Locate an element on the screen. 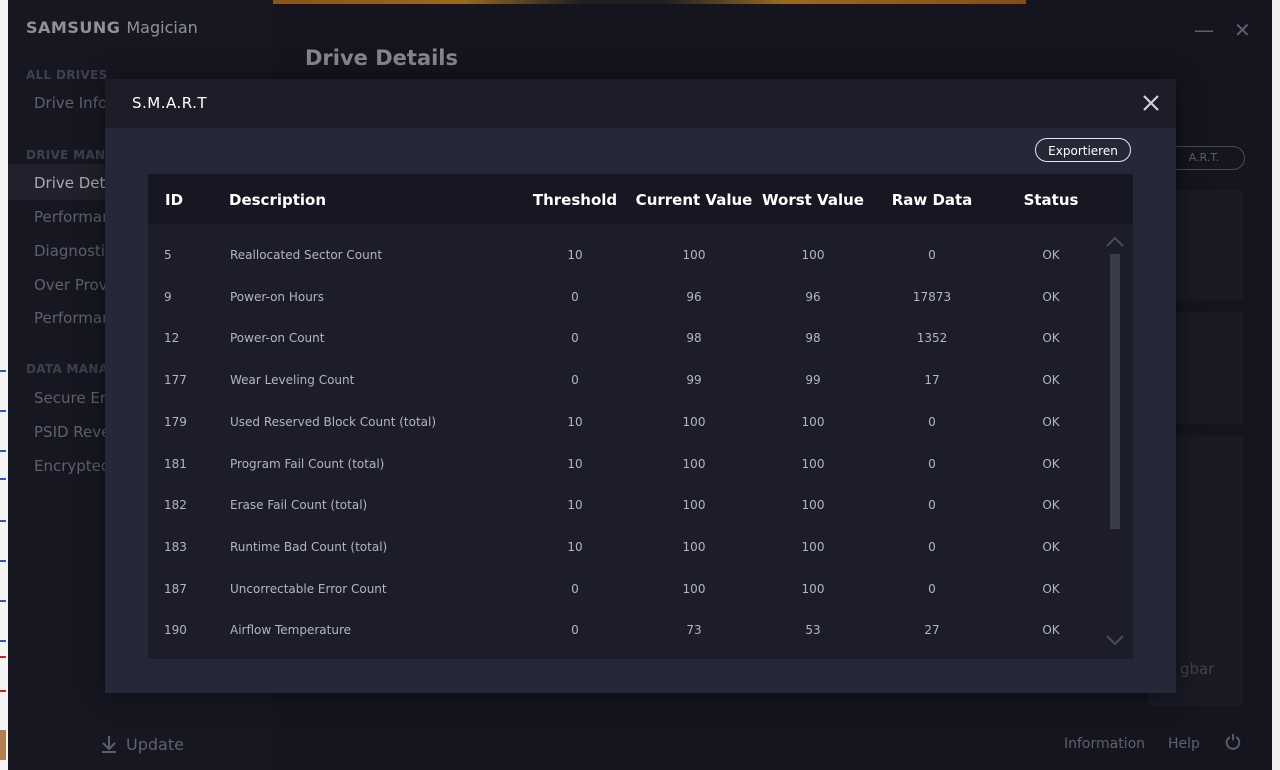  table-row: 182 Erase Fail Count (total) 10 100 100 0 OK is located at coordinates (628, 506).